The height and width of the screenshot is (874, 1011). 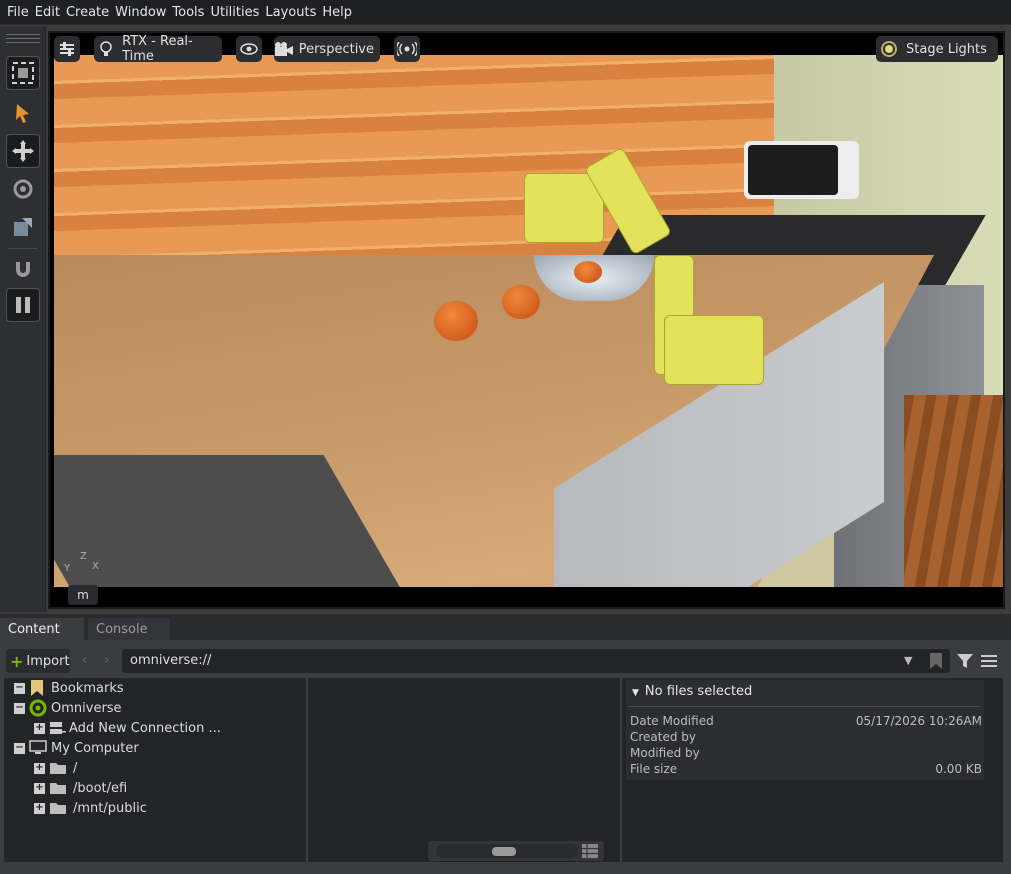 What do you see at coordinates (140, 12) in the screenshot?
I see `menu-window: Window` at bounding box center [140, 12].